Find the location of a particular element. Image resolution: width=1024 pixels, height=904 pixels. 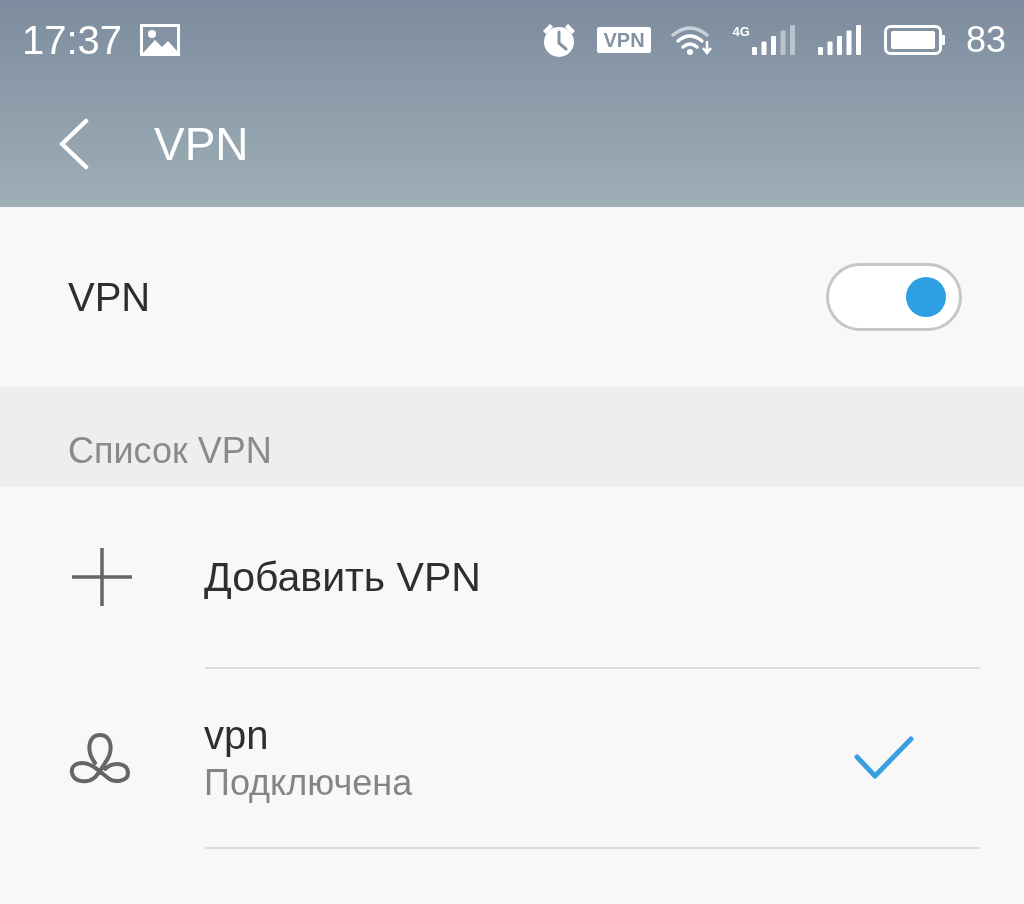

back-icon is located at coordinates (74, 143).